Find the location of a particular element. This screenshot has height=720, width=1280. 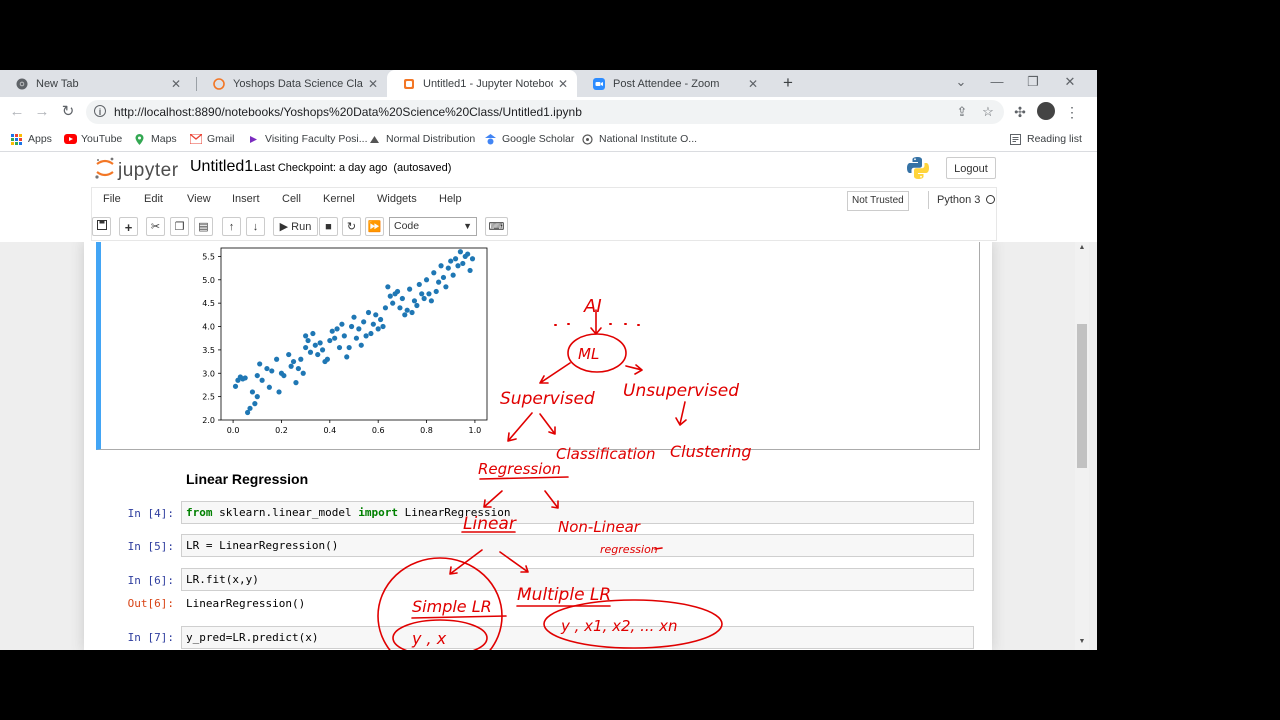

apps-grid-icon is located at coordinates (16, 139).